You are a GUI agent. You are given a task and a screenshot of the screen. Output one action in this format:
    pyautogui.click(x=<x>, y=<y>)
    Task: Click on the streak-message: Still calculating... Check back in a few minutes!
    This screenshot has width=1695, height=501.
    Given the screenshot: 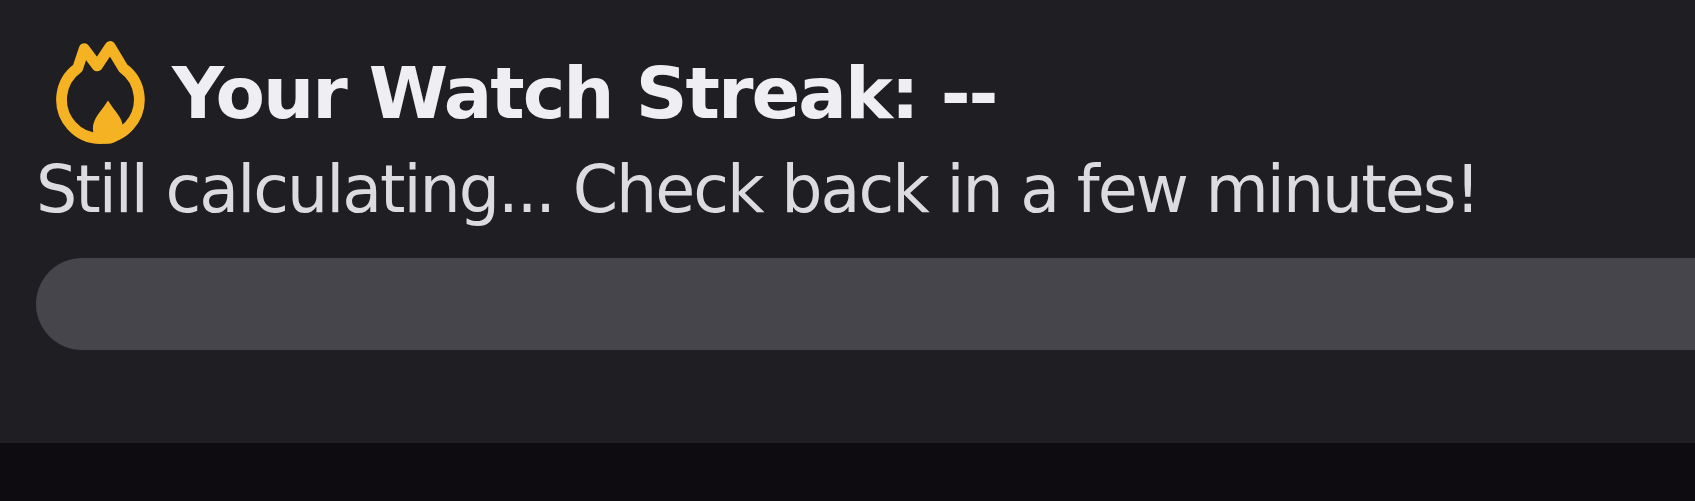 What is the action you would take?
    pyautogui.click(x=758, y=190)
    